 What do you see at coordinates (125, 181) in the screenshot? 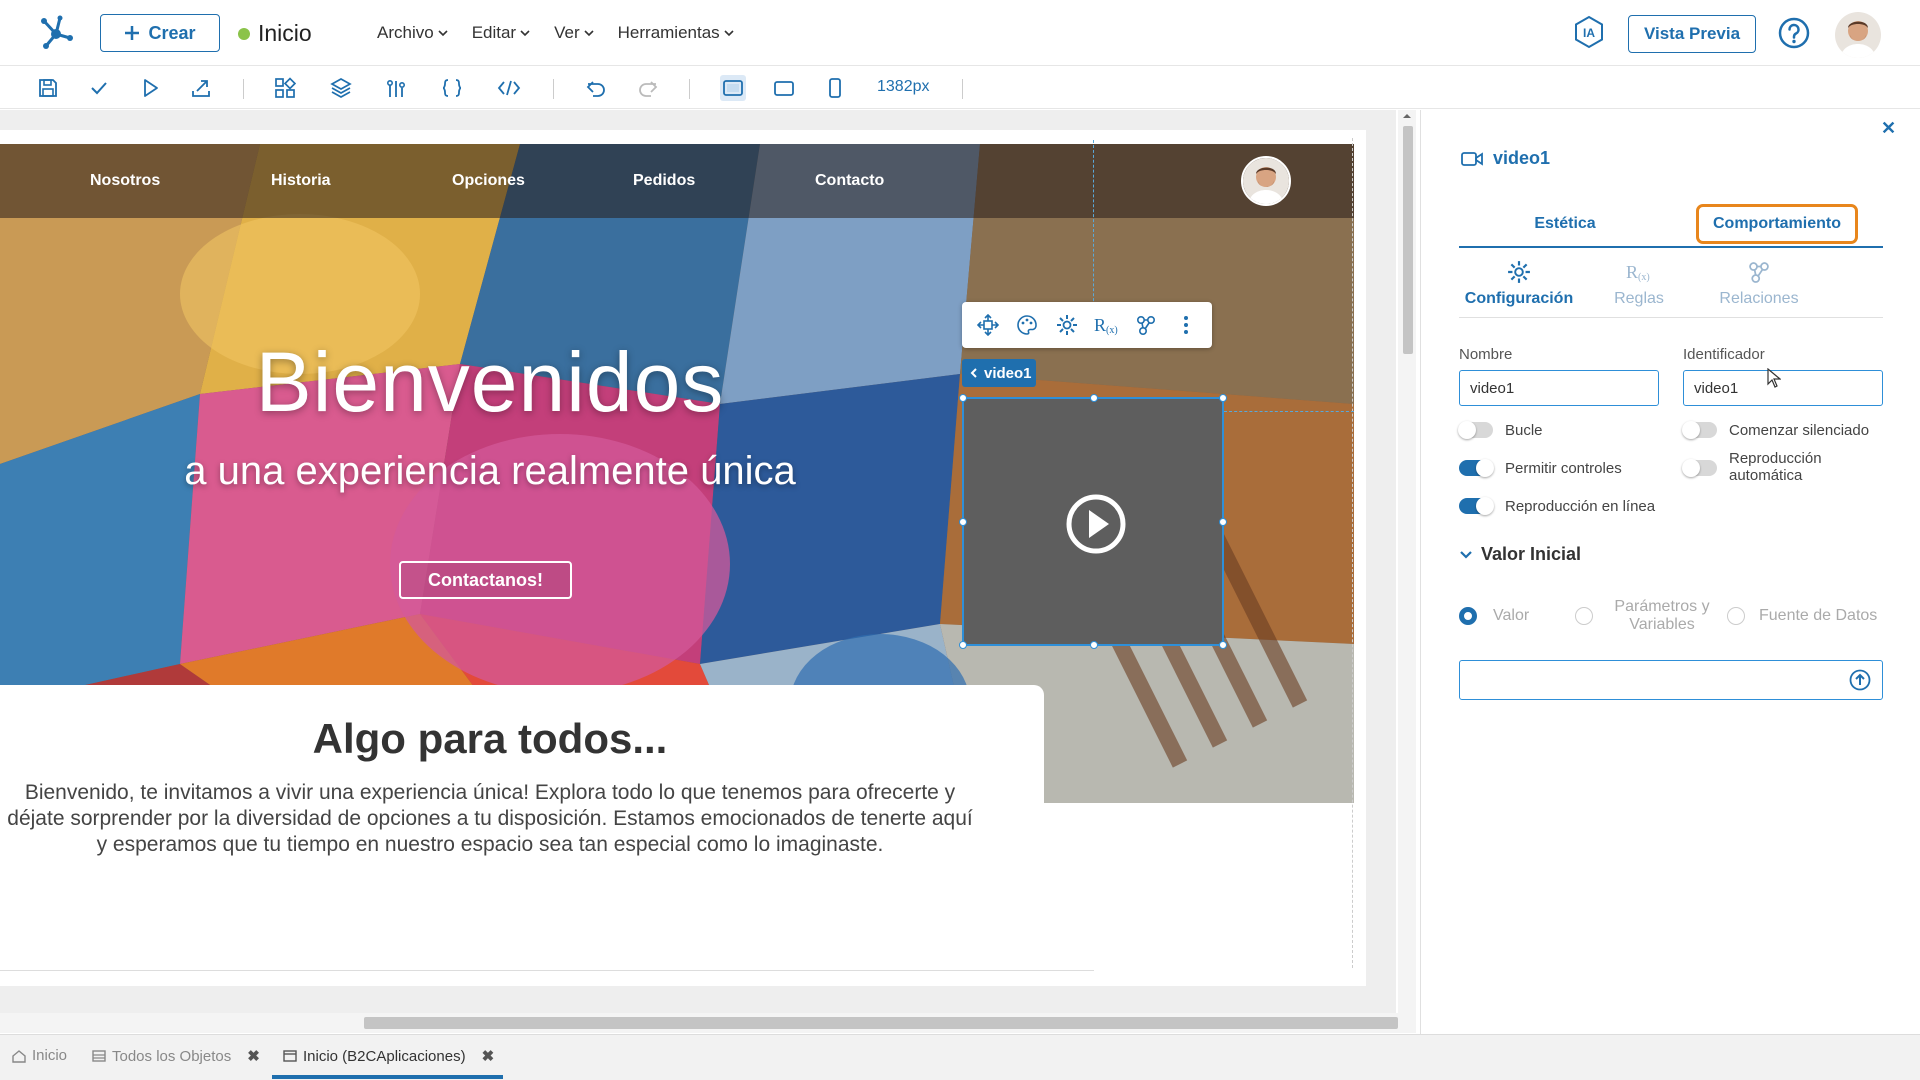
I see `nav-link-nosotros: Nosotros` at bounding box center [125, 181].